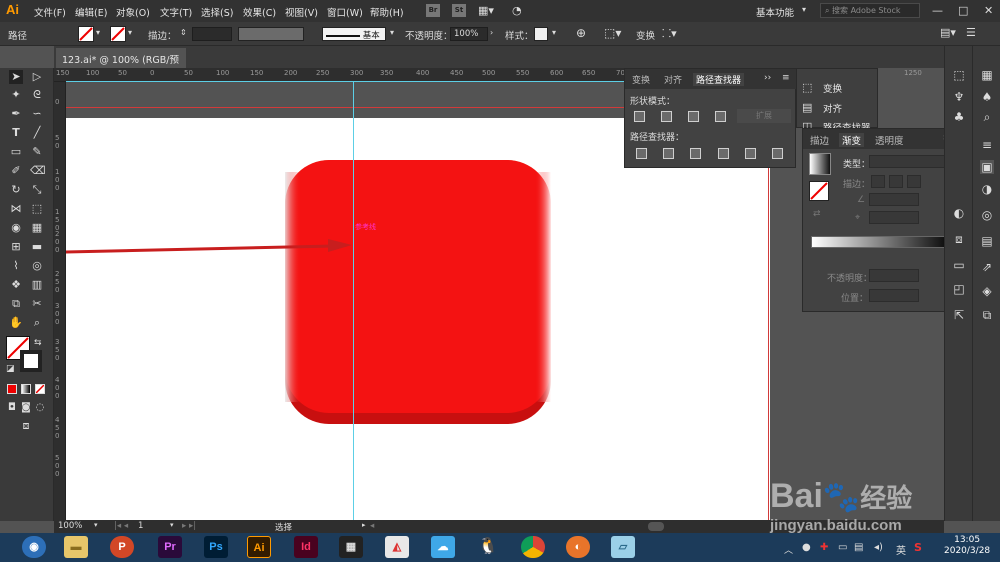 The width and height of the screenshot is (1000, 562). What do you see at coordinates (817, 214) in the screenshot?
I see `reverse-gradient-icon: ⇄` at bounding box center [817, 214].